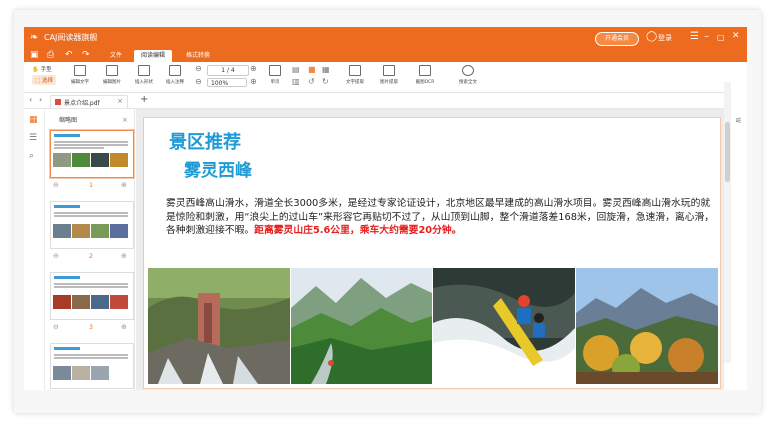 The height and width of the screenshot is (430, 775). What do you see at coordinates (46, 70) in the screenshot?
I see `hand-tool-label: 手型` at bounding box center [46, 70].